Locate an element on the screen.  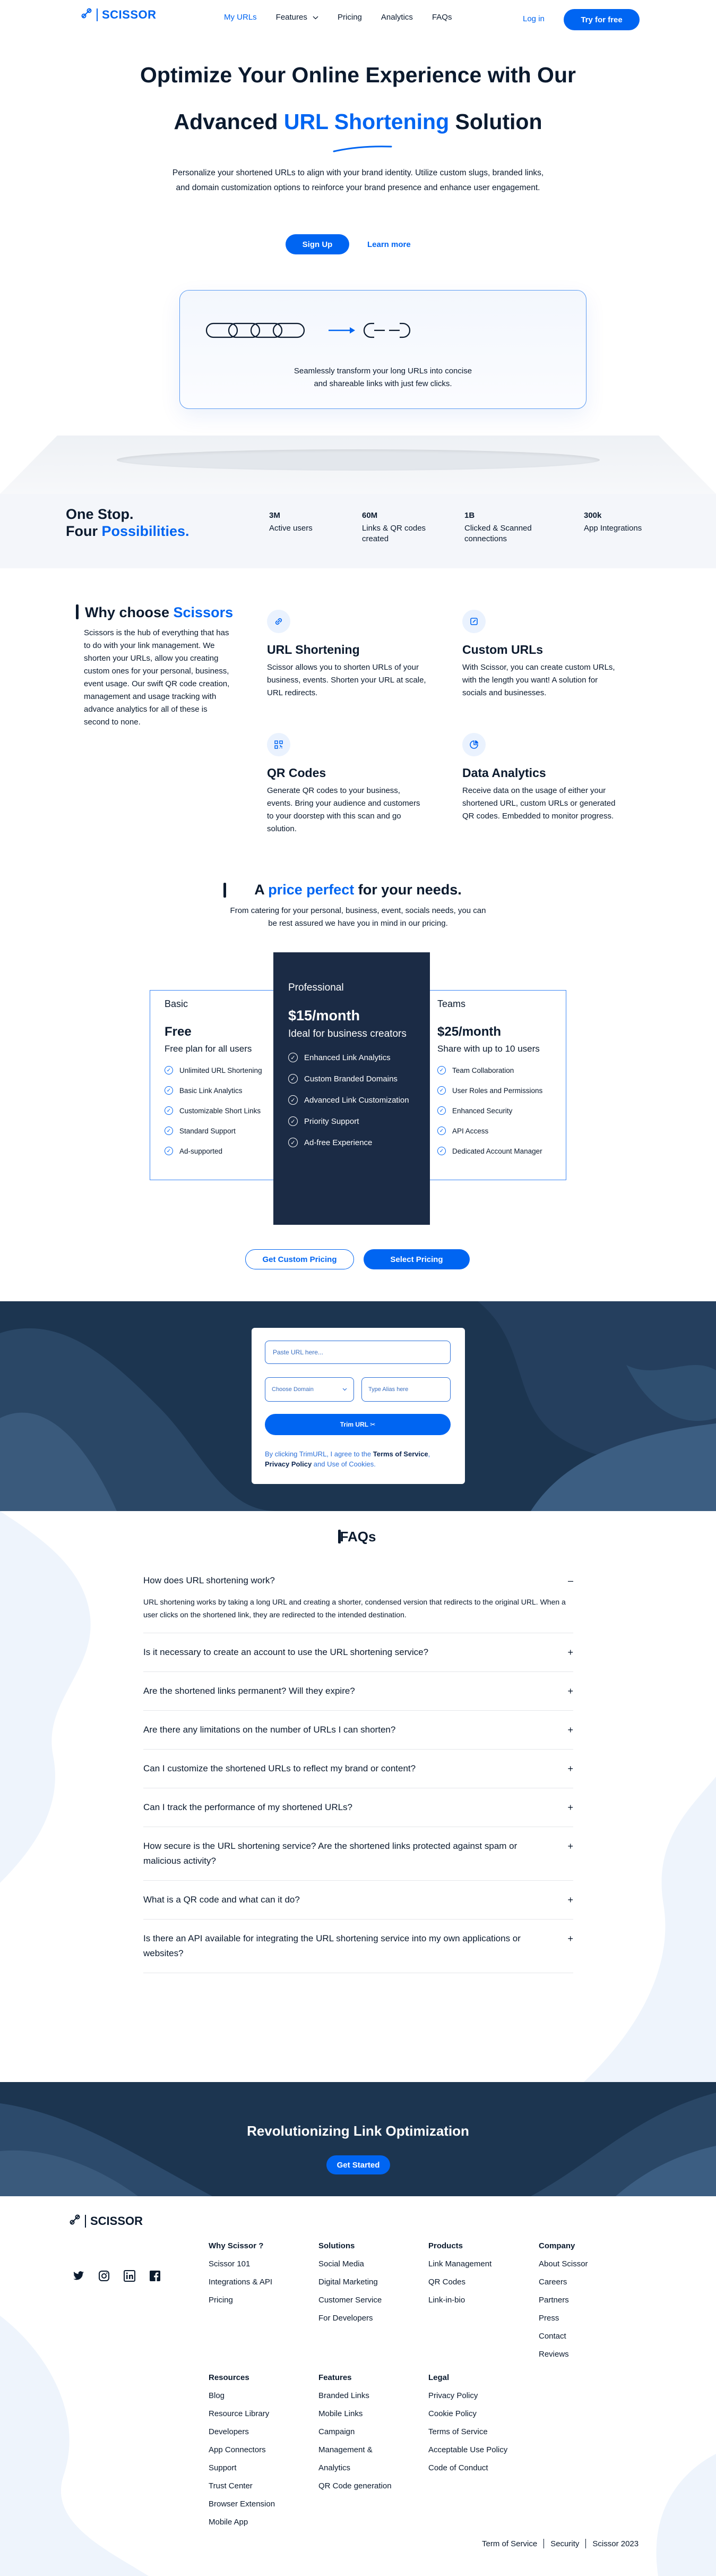
footer-link: App Connectors is located at coordinates (242, 2450).